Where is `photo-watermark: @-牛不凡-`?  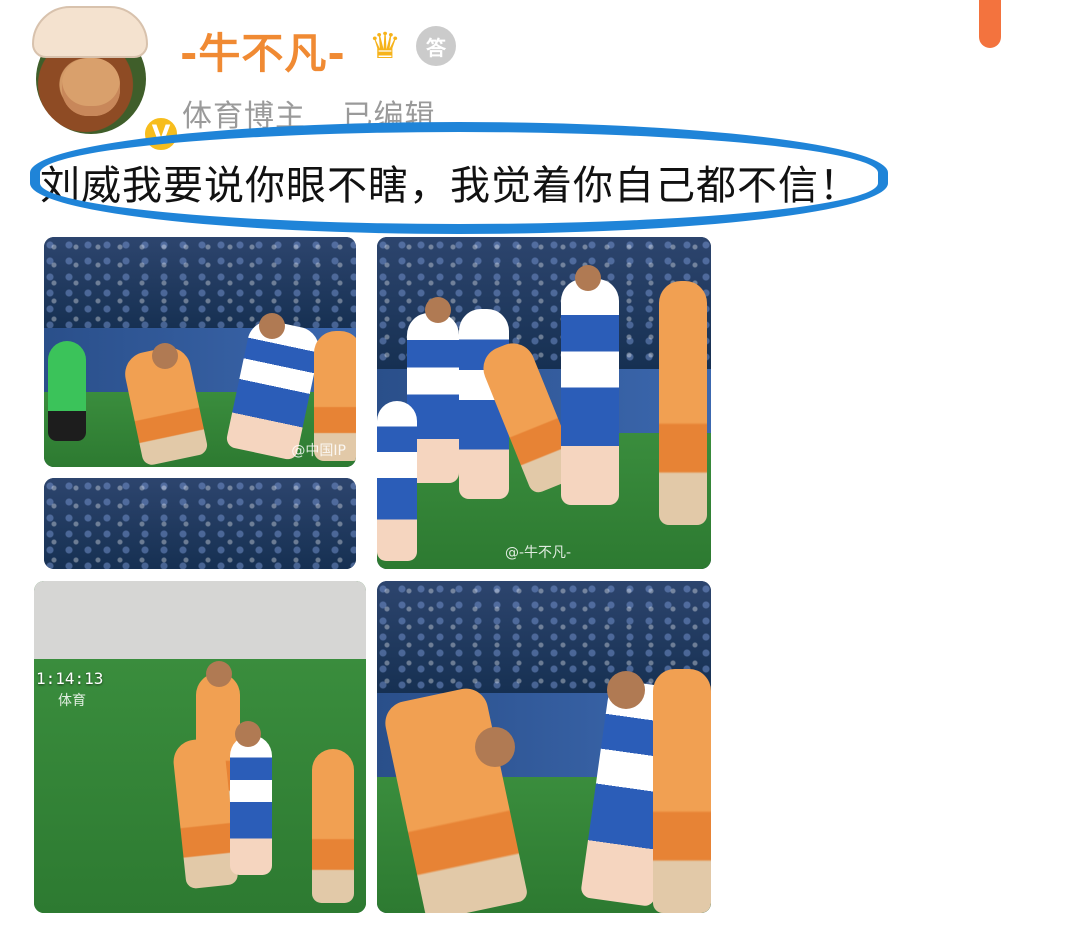 photo-watermark: @-牛不凡- is located at coordinates (538, 553).